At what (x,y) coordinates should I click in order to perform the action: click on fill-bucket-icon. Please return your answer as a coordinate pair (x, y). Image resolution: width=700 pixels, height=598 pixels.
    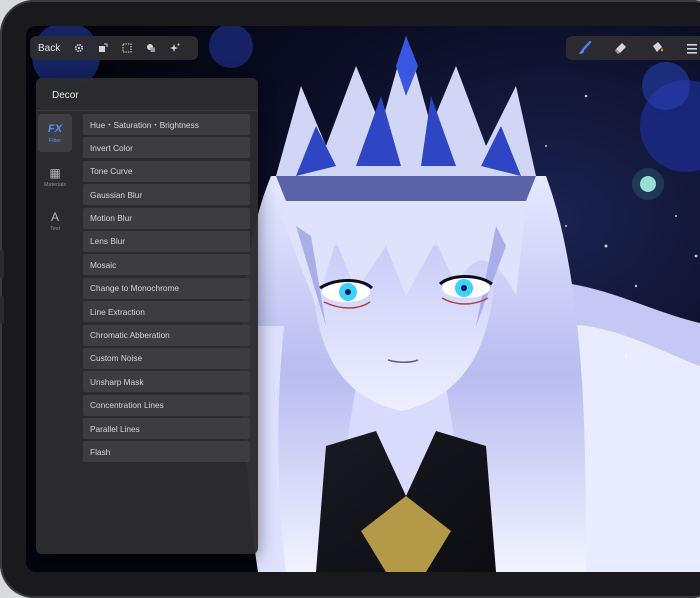
    Looking at the image, I should click on (657, 48).